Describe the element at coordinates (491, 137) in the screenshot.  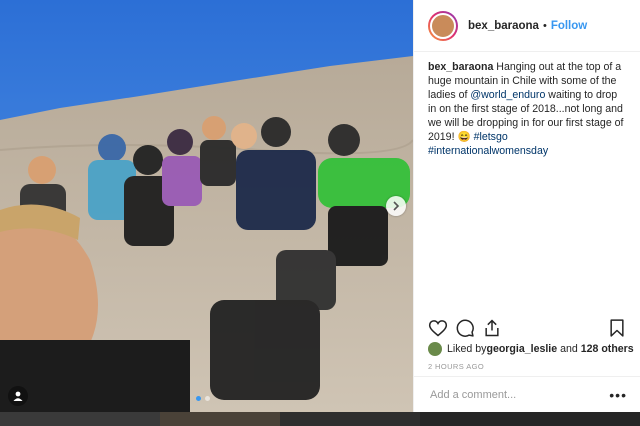
I see `hashtag-letsgo: #letsgo` at that location.